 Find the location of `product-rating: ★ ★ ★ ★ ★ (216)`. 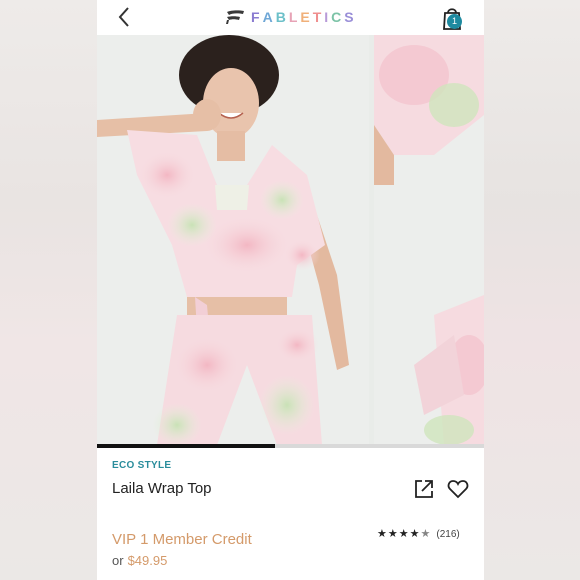

product-rating: ★ ★ ★ ★ ★ (216) is located at coordinates (418, 535).